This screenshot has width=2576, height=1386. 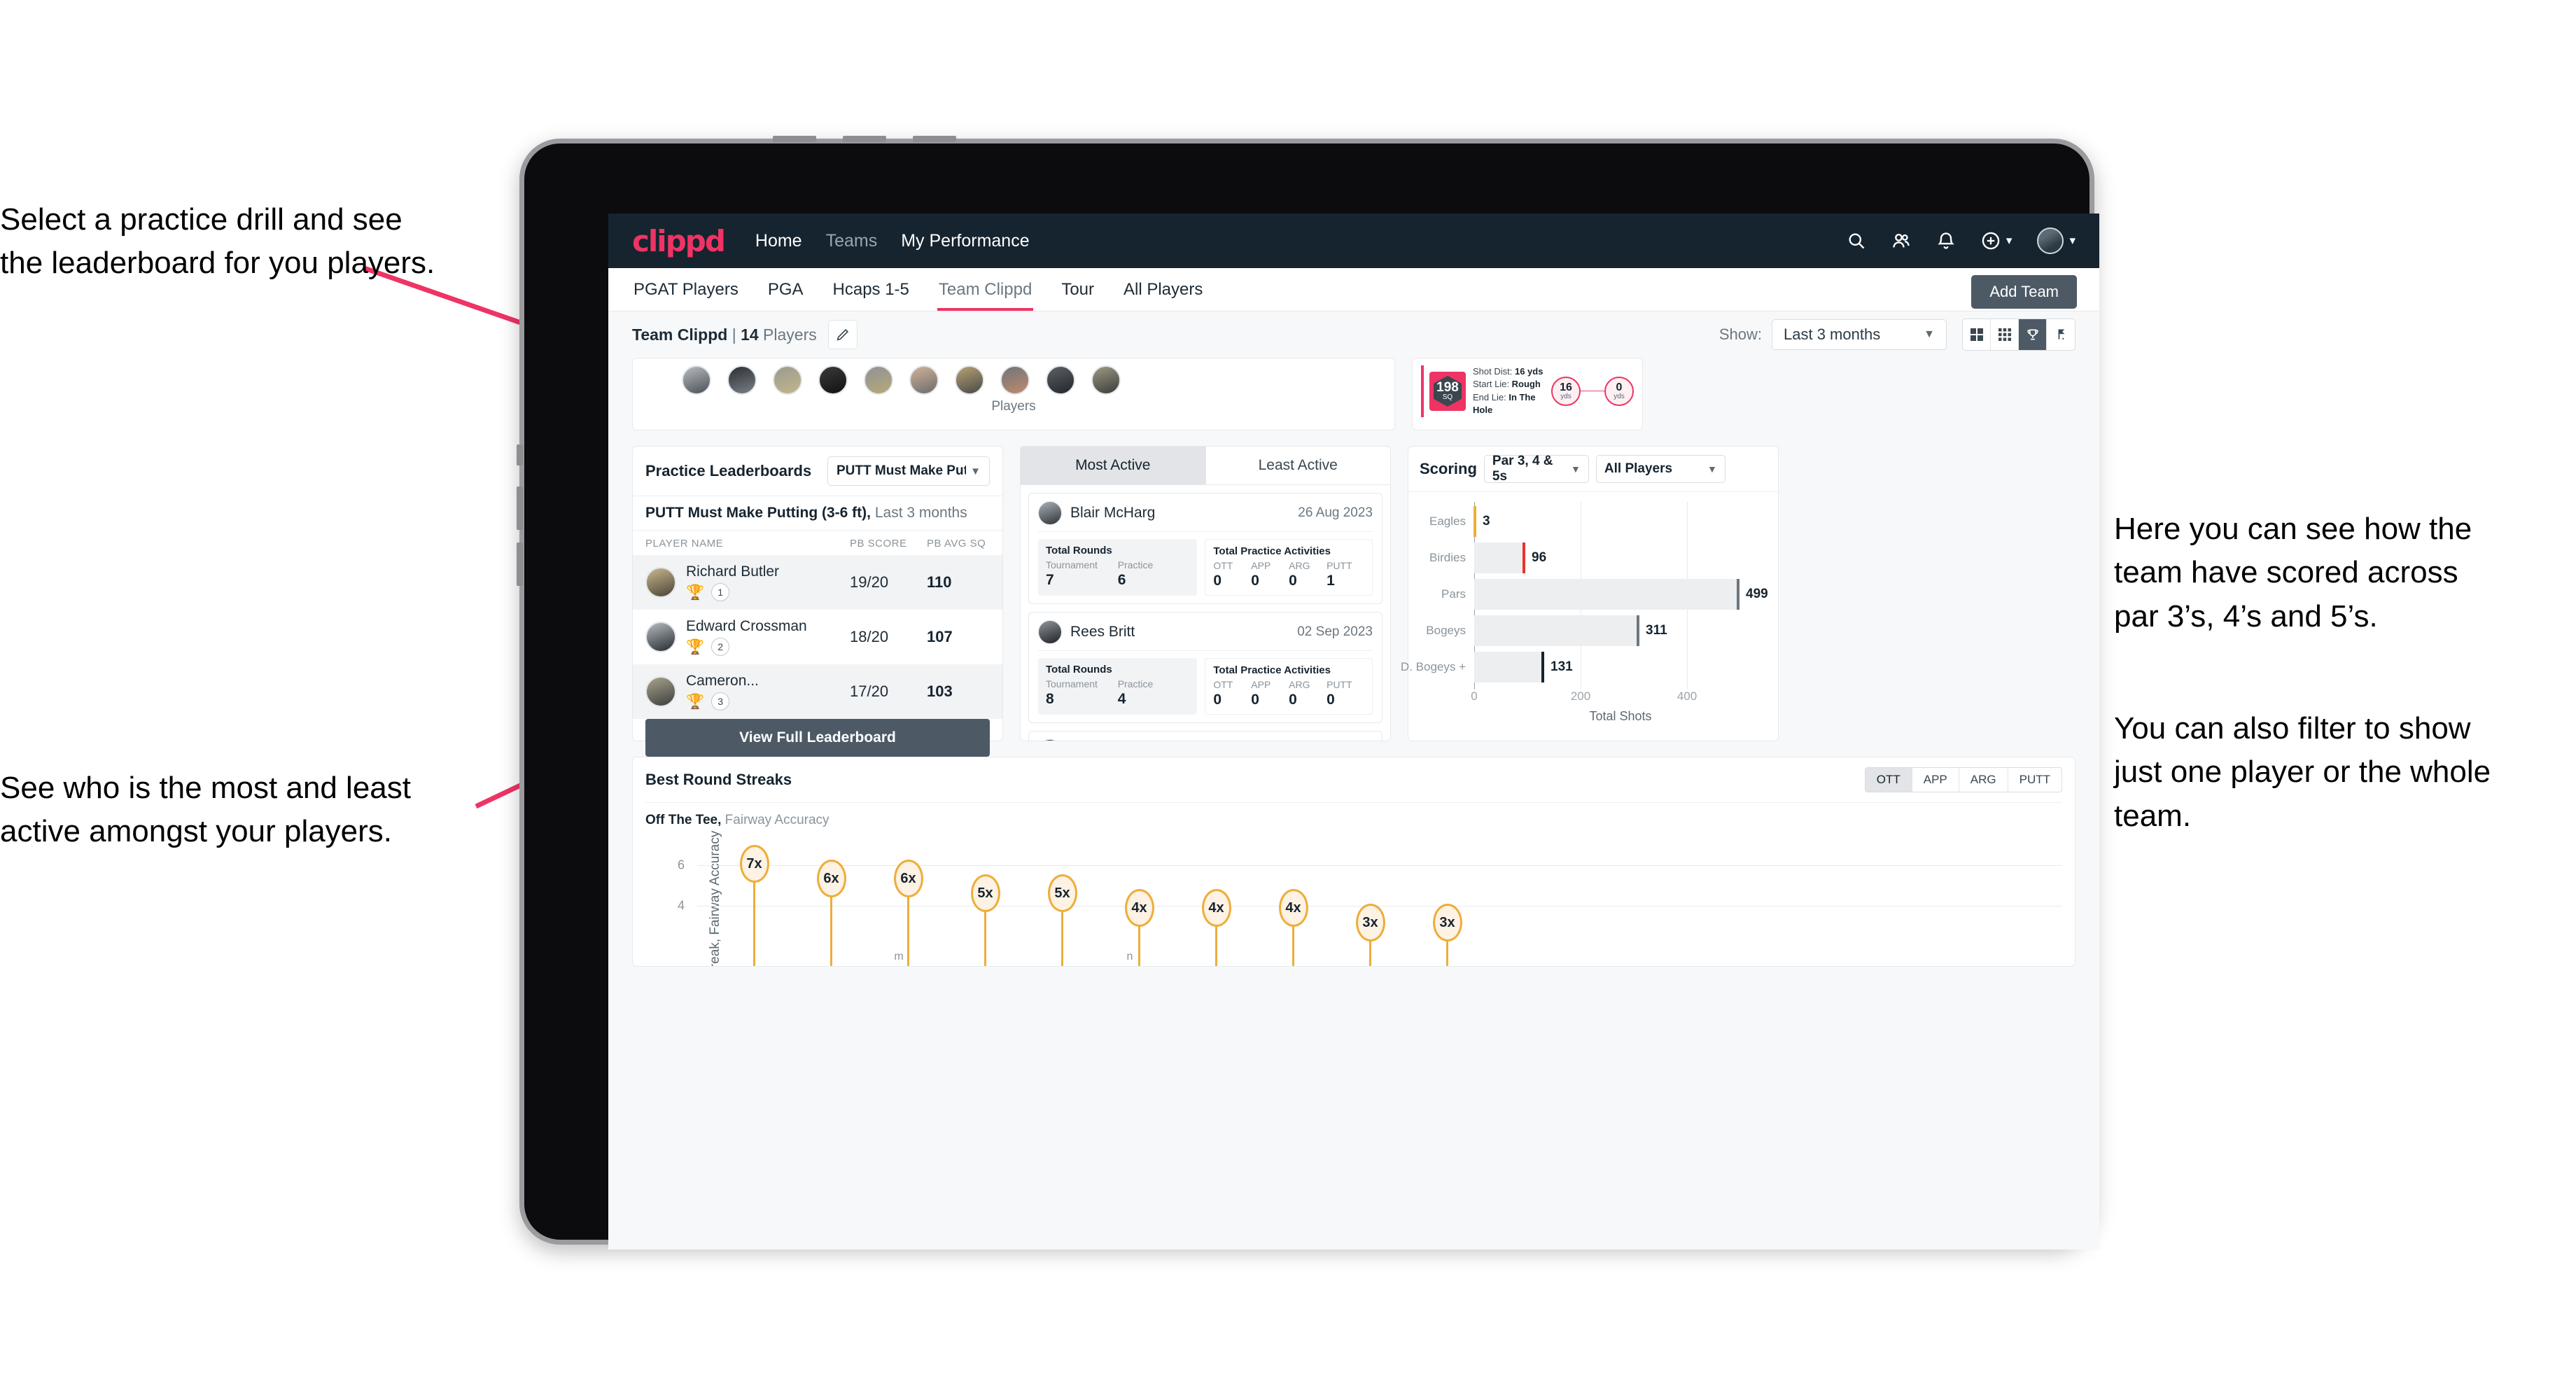 What do you see at coordinates (1163, 290) in the screenshot?
I see `tab-all-players: All Players` at bounding box center [1163, 290].